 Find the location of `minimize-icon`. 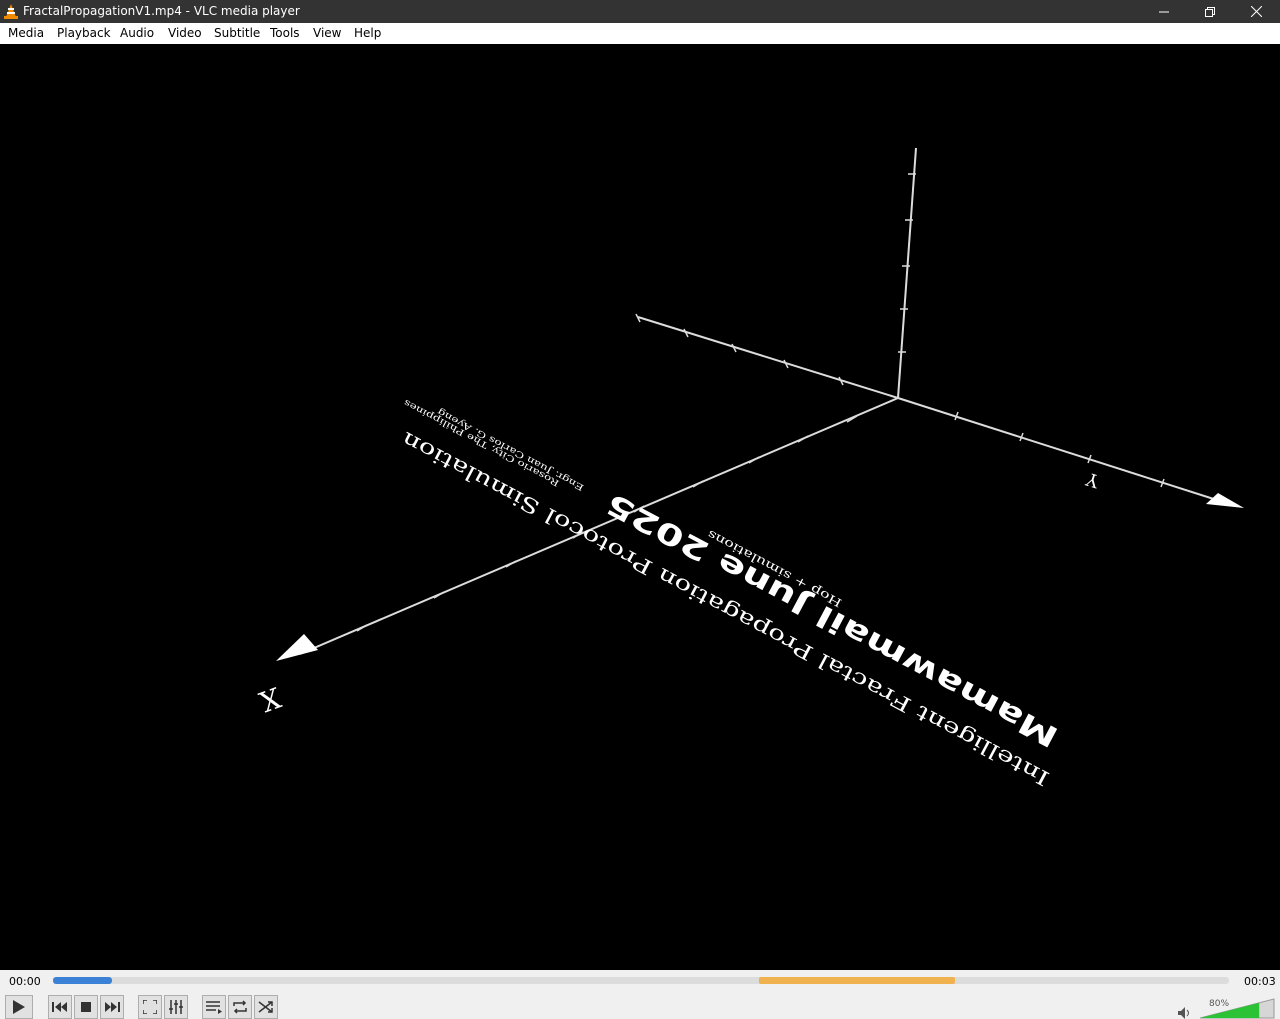

minimize-icon is located at coordinates (1164, 11).